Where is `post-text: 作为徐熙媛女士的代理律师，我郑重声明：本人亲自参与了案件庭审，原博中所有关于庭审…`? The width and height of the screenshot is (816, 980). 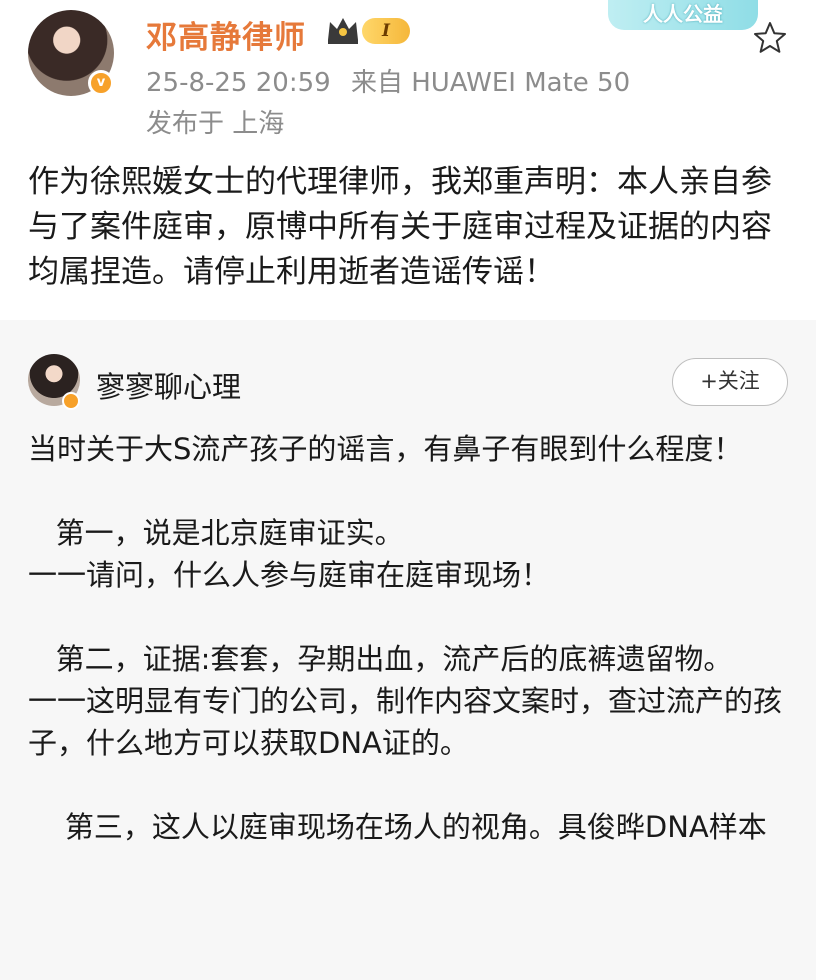 post-text: 作为徐熙媛女士的代理律师，我郑重声明：本人亲自参与了案件庭审，原博中所有关于庭审… is located at coordinates (400, 227).